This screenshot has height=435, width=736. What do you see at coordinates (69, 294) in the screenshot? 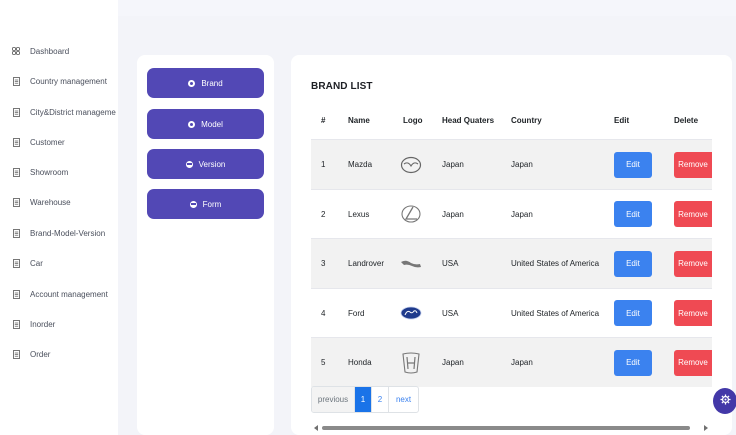
I see `sidebar-item-label: Account management` at bounding box center [69, 294].